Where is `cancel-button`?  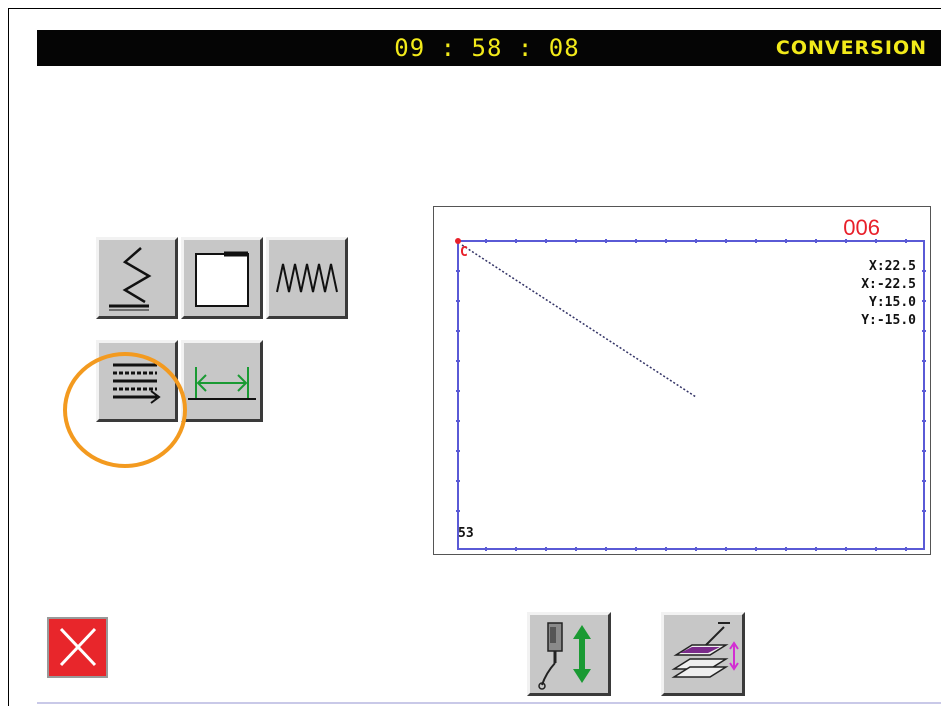
cancel-button is located at coordinates (77, 647).